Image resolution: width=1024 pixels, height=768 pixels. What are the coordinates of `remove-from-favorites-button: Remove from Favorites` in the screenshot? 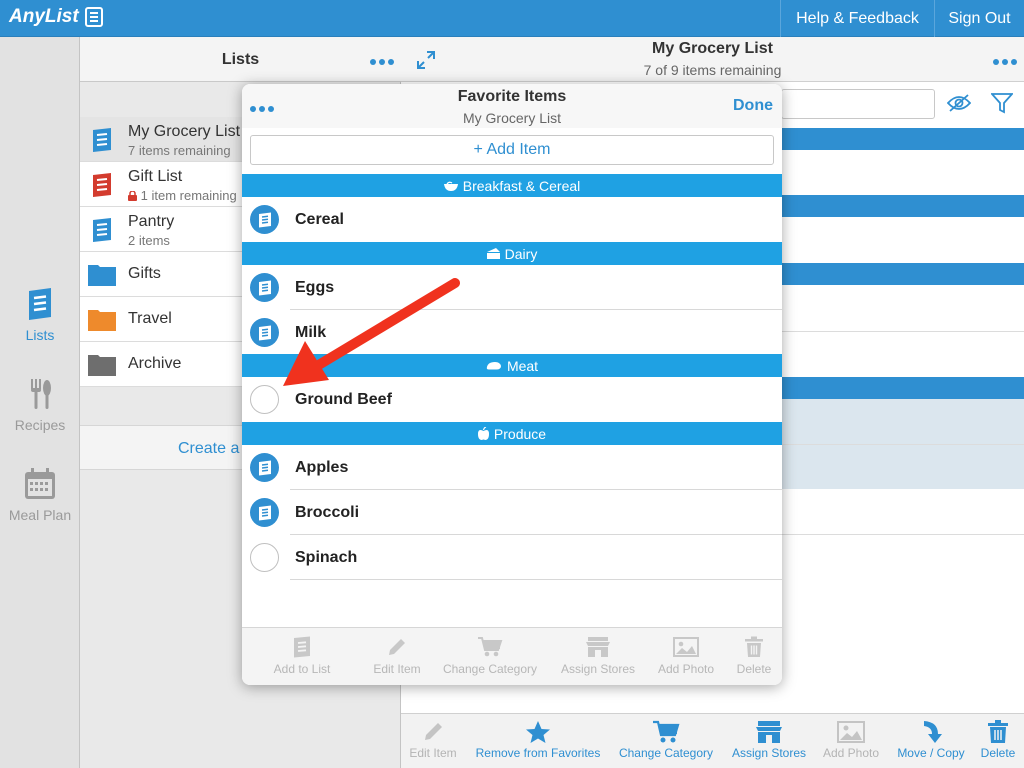 It's located at (538, 740).